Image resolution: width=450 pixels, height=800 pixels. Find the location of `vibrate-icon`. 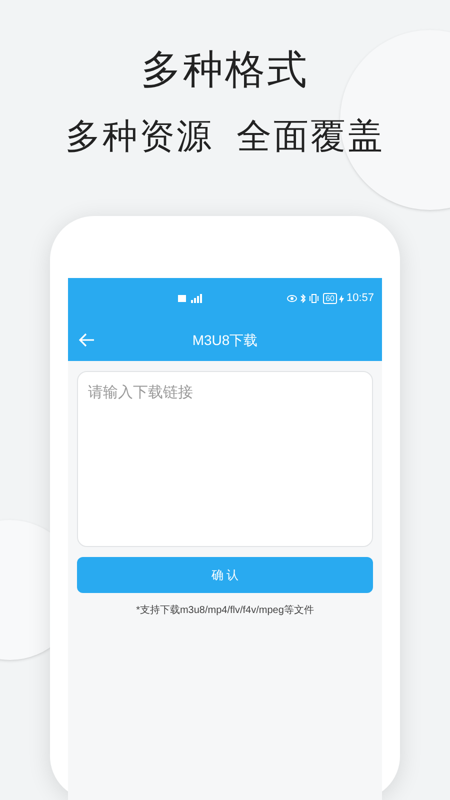

vibrate-icon is located at coordinates (313, 298).